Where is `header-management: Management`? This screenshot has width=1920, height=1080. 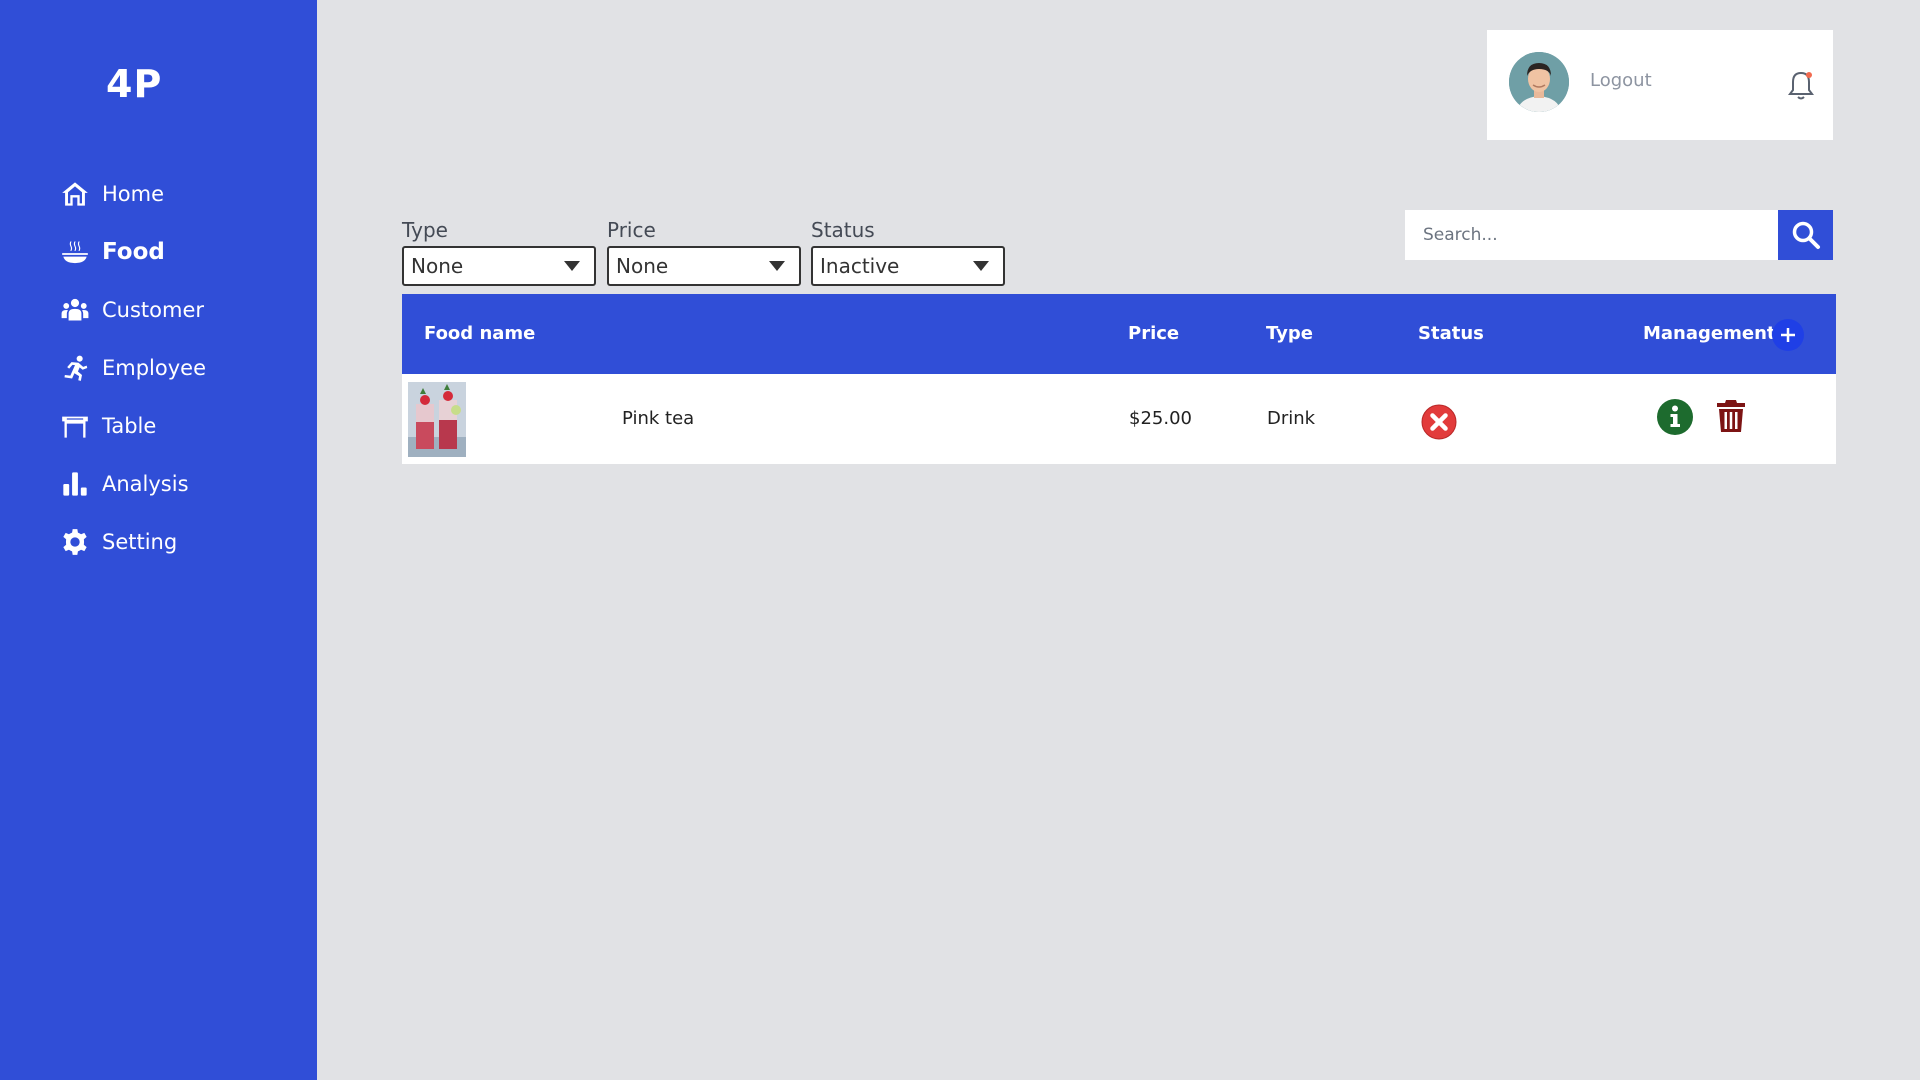
header-management: Management is located at coordinates (1709, 333).